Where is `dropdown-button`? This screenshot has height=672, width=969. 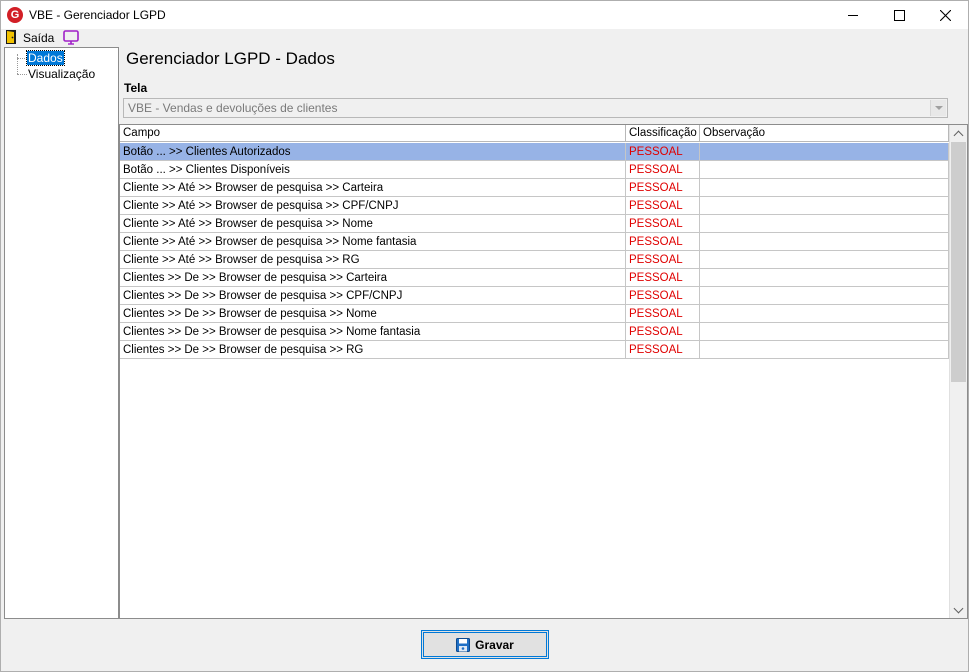
dropdown-button is located at coordinates (938, 108).